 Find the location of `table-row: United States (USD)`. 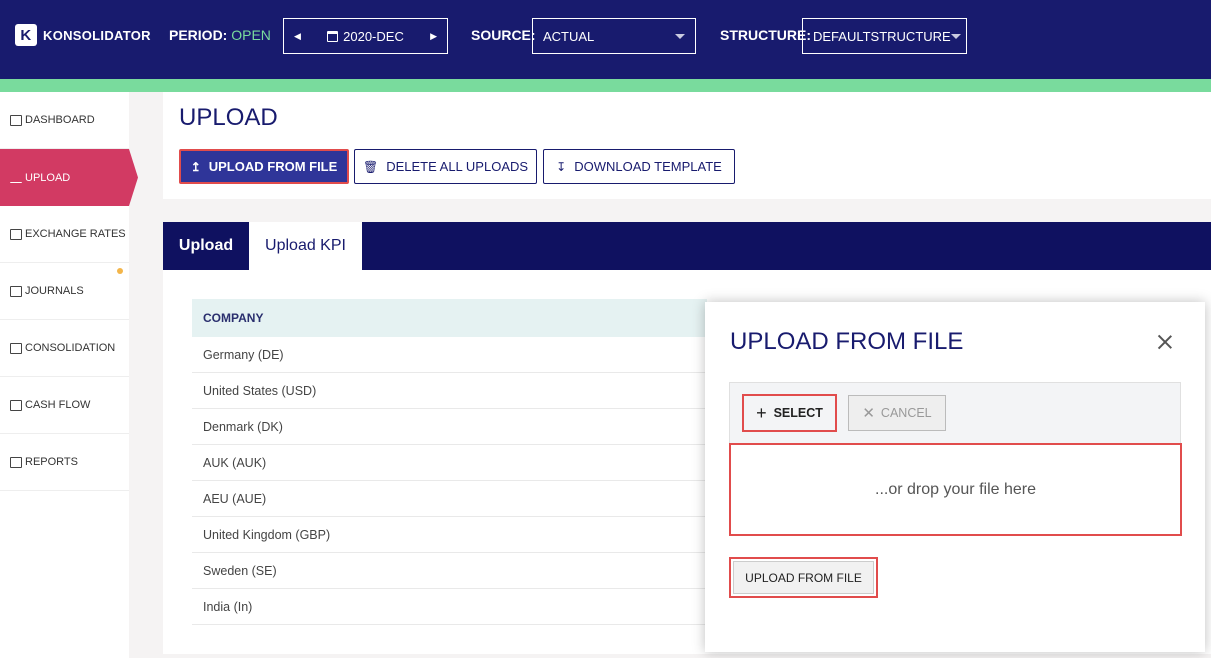

table-row: United States (USD) is located at coordinates (449, 391).